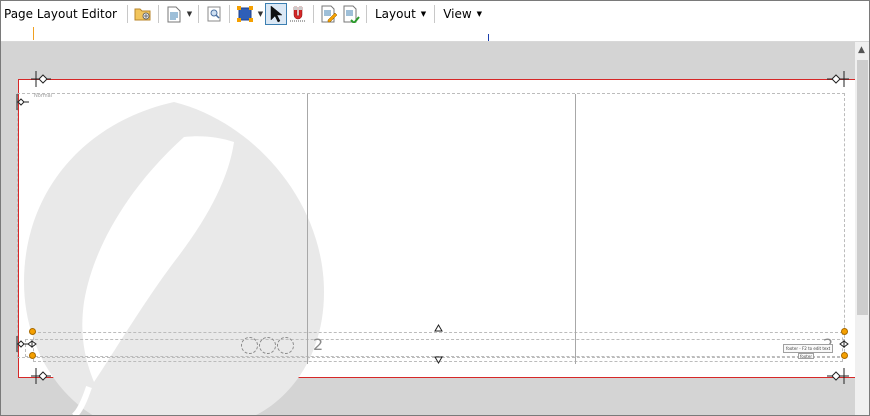  I want to click on snap-magnet-button, so click(298, 14).